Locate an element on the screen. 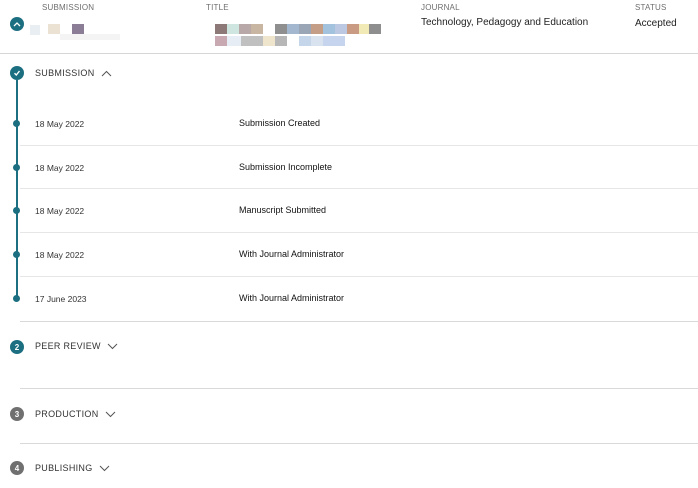 This screenshot has height=488, width=698. event-name: Submission Created is located at coordinates (280, 123).